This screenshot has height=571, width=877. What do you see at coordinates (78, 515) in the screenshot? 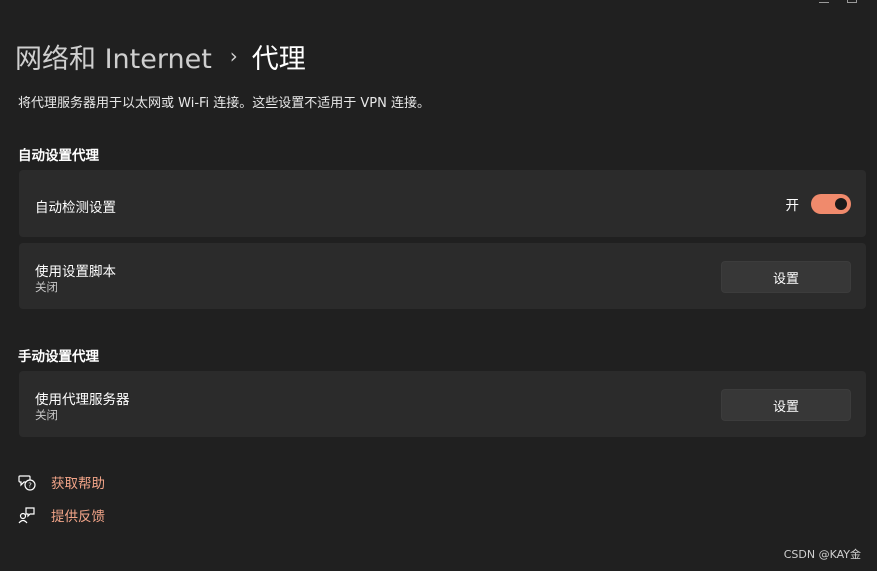
I see `give-feedback-label: 提供反馈` at bounding box center [78, 515].